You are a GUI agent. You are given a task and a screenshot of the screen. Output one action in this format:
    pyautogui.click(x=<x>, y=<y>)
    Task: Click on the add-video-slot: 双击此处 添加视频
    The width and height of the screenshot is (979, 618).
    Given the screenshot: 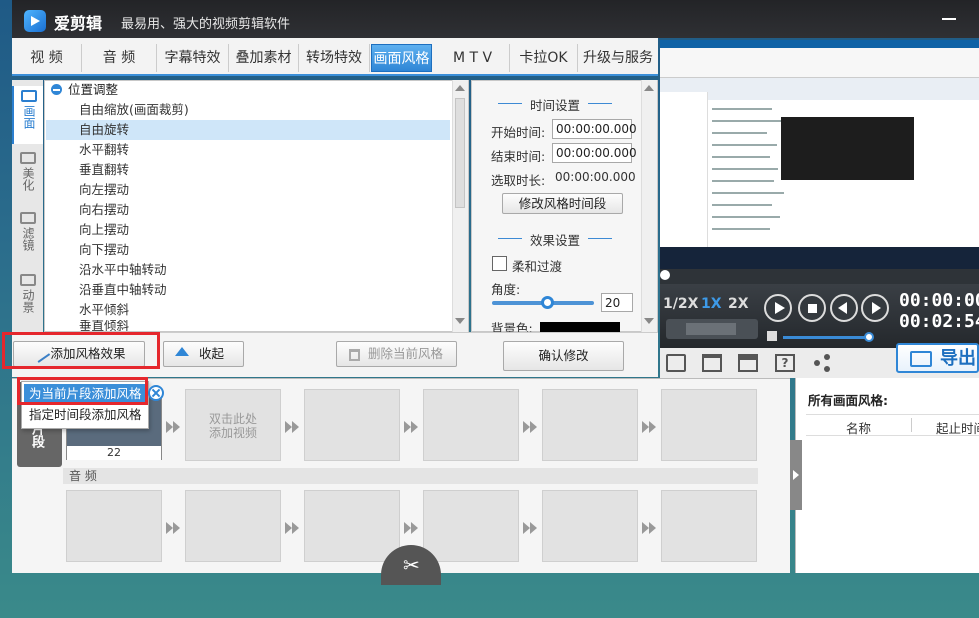 What is the action you would take?
    pyautogui.click(x=233, y=425)
    